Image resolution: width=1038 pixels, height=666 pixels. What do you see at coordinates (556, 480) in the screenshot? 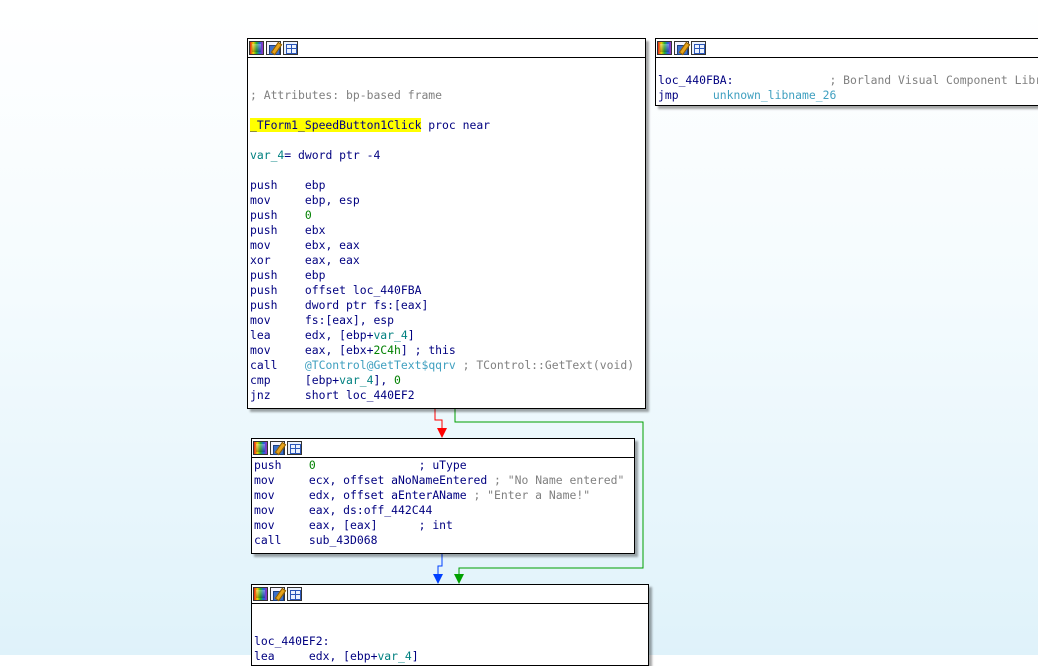
I see `code-token: ; "No Name entered"` at bounding box center [556, 480].